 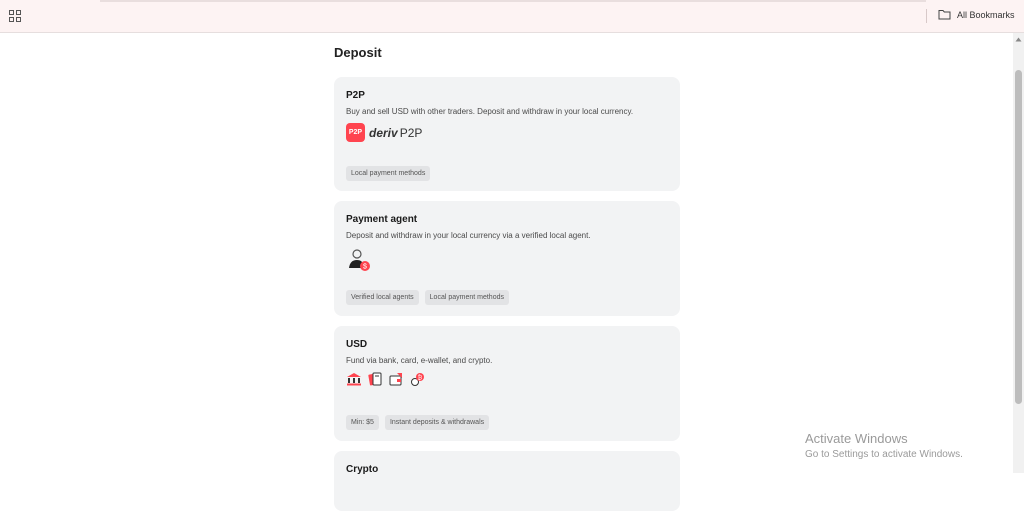 I want to click on p2p-badge-icon: P2P, so click(x=355, y=132).